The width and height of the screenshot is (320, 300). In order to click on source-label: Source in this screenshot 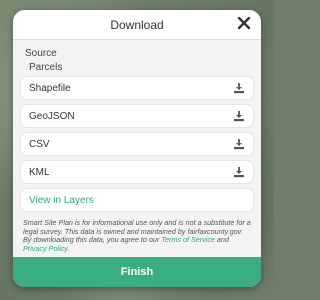, I will do `click(41, 53)`.